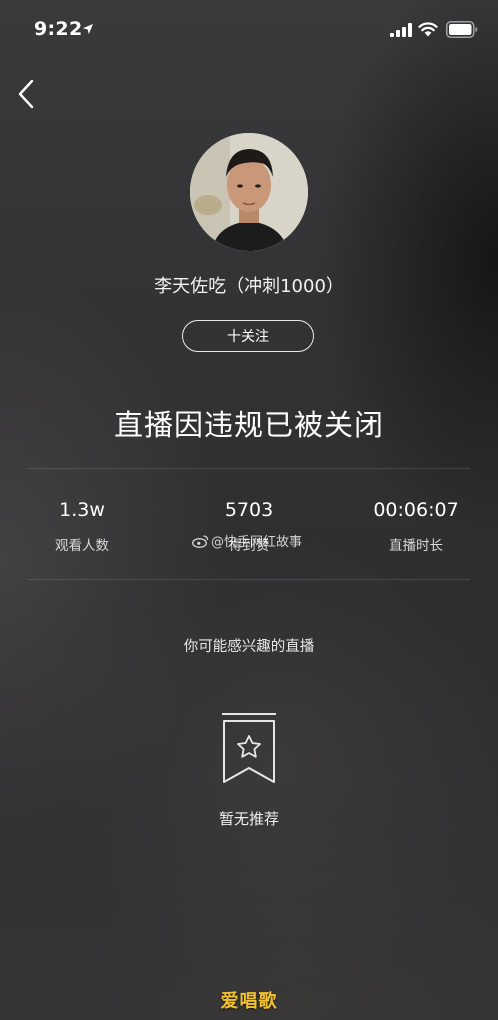 This screenshot has width=498, height=1020. What do you see at coordinates (249, 510) in the screenshot?
I see `likes-count: 5703` at bounding box center [249, 510].